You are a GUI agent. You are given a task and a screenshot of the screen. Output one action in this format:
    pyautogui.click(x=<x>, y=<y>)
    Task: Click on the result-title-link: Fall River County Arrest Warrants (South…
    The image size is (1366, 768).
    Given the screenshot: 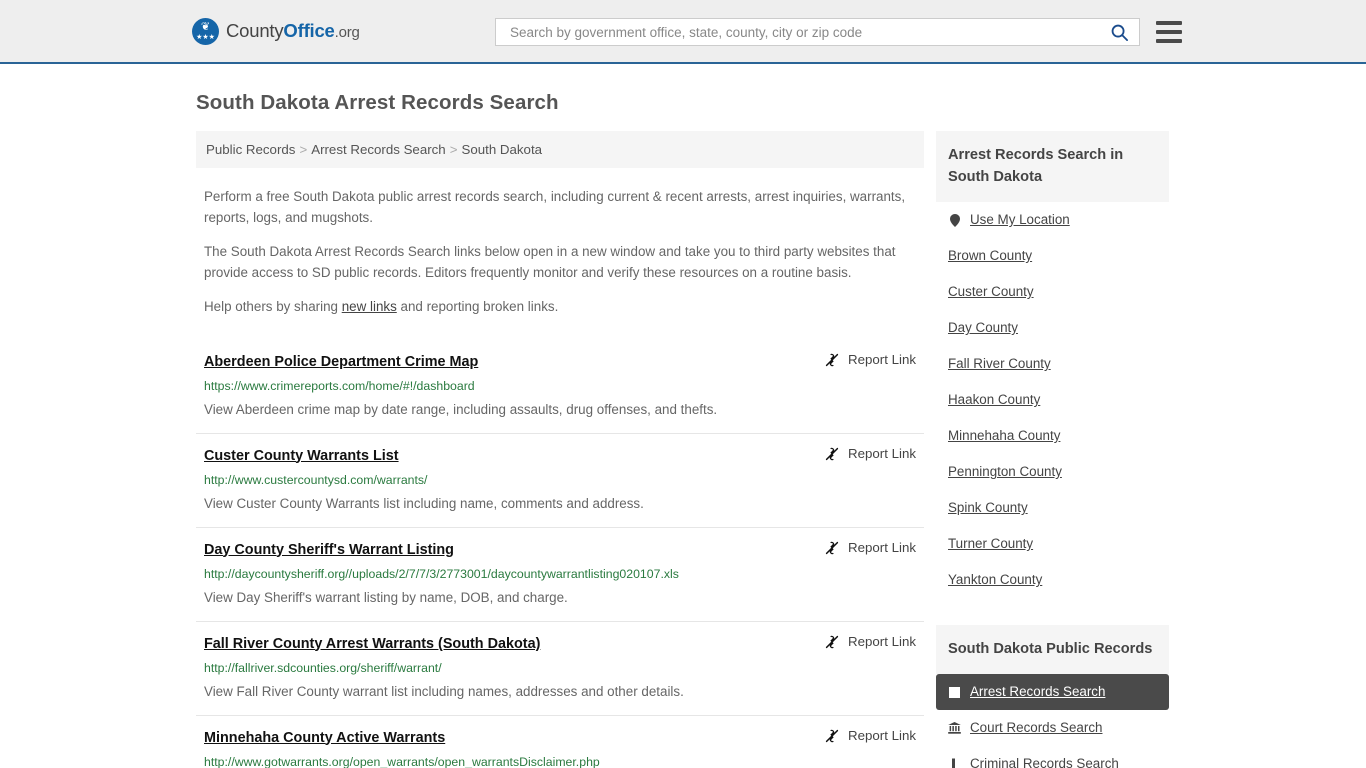 What is the action you would take?
    pyautogui.click(x=372, y=644)
    